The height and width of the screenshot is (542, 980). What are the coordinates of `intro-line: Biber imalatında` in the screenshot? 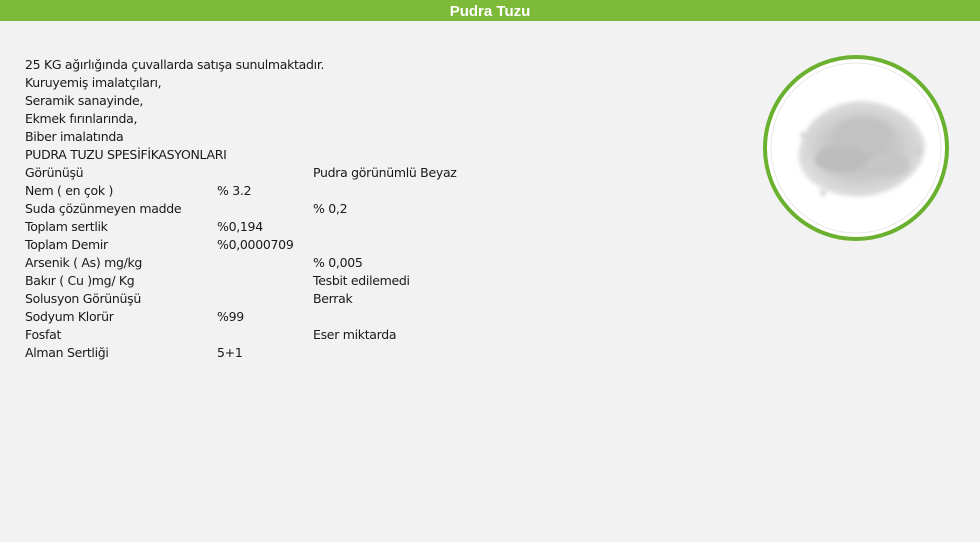 It's located at (74, 136).